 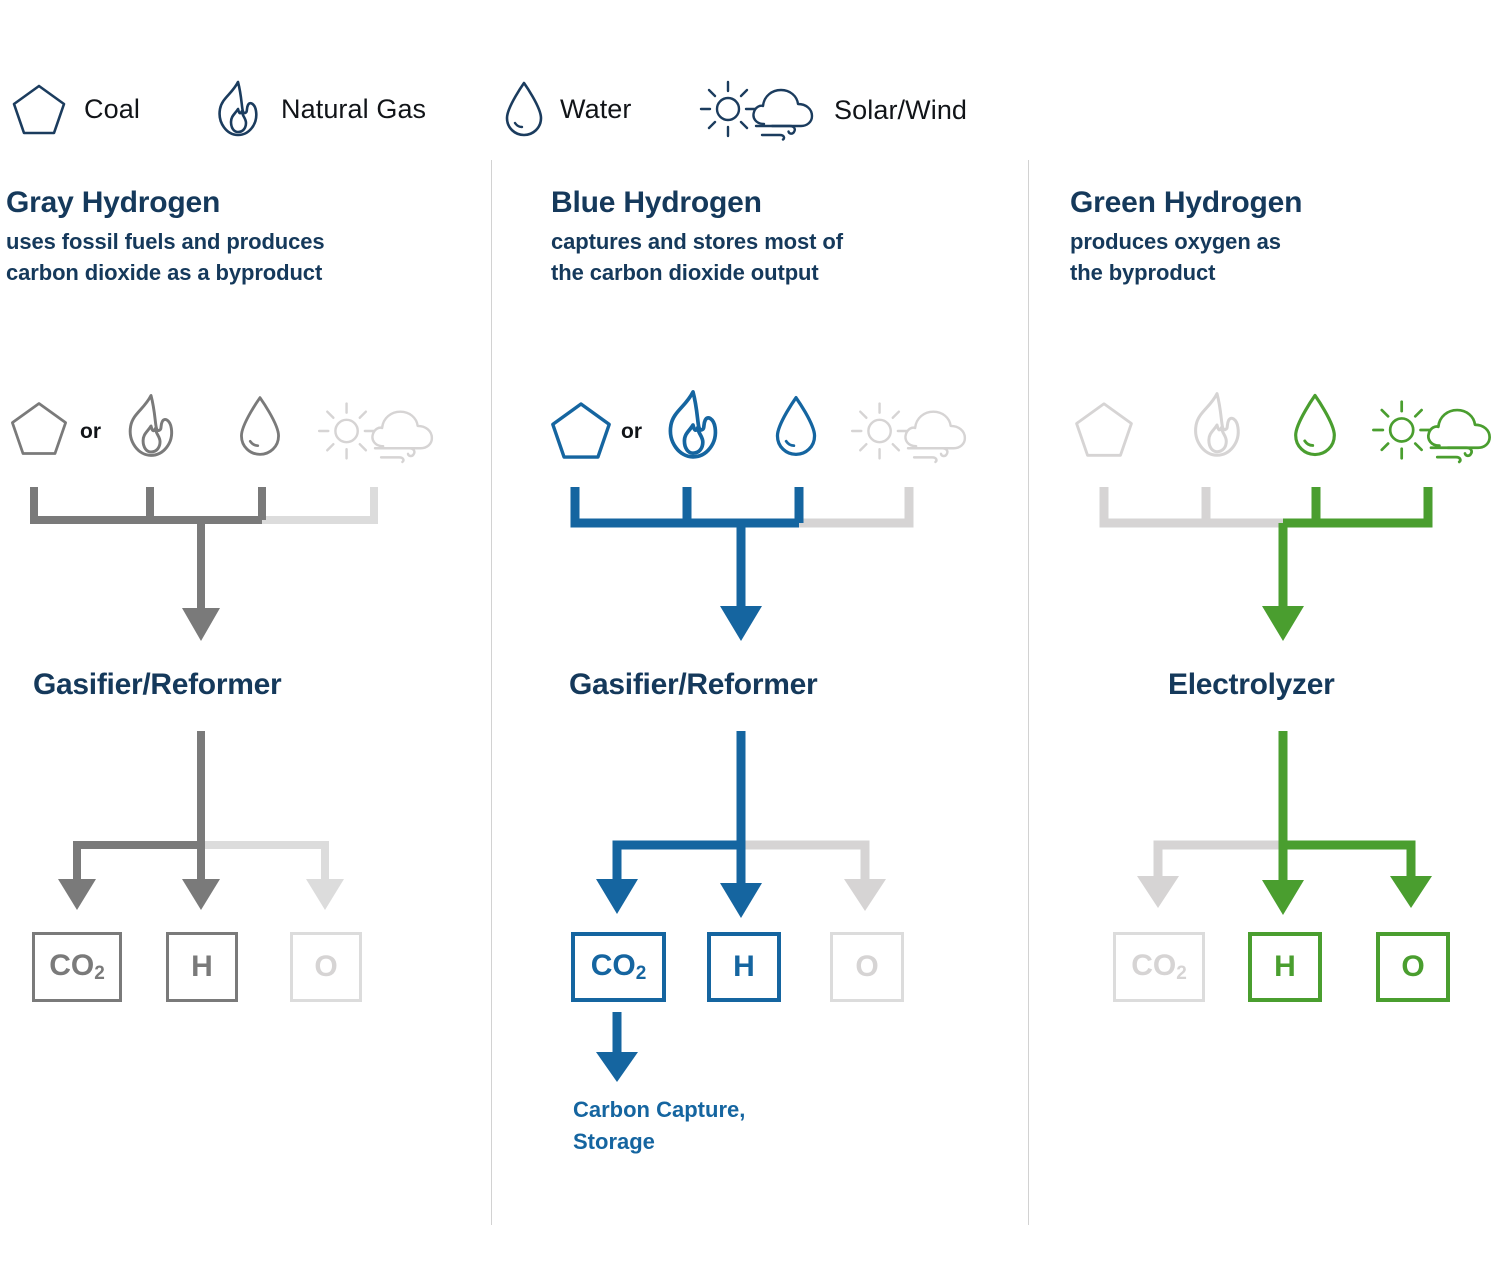 I want to click on green-output-box-o: O, so click(x=1413, y=967).